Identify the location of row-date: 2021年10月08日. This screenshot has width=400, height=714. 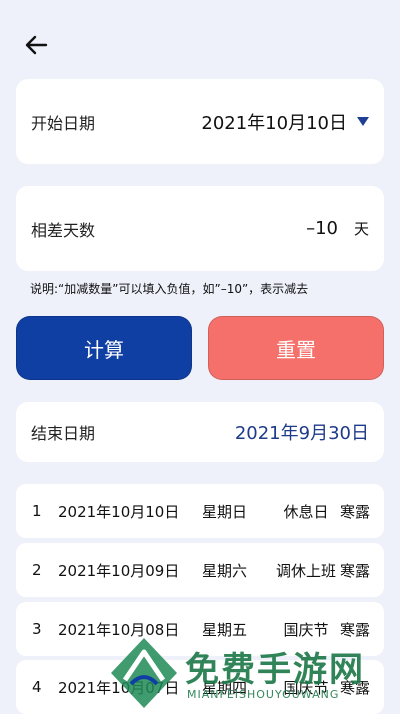
(119, 629).